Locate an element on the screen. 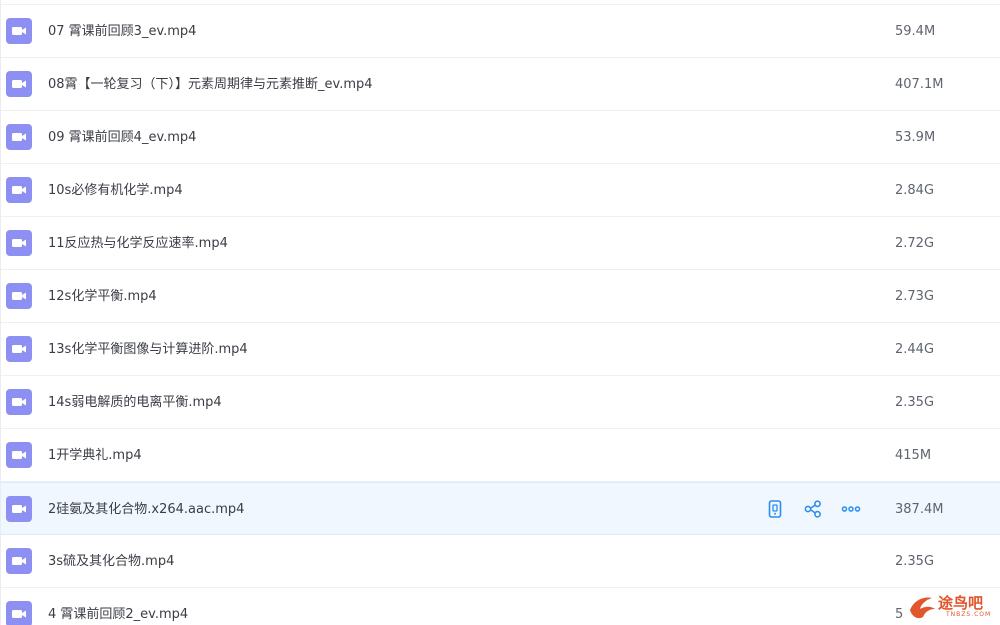  file-name: 12s化学平衡.mp4 is located at coordinates (102, 296).